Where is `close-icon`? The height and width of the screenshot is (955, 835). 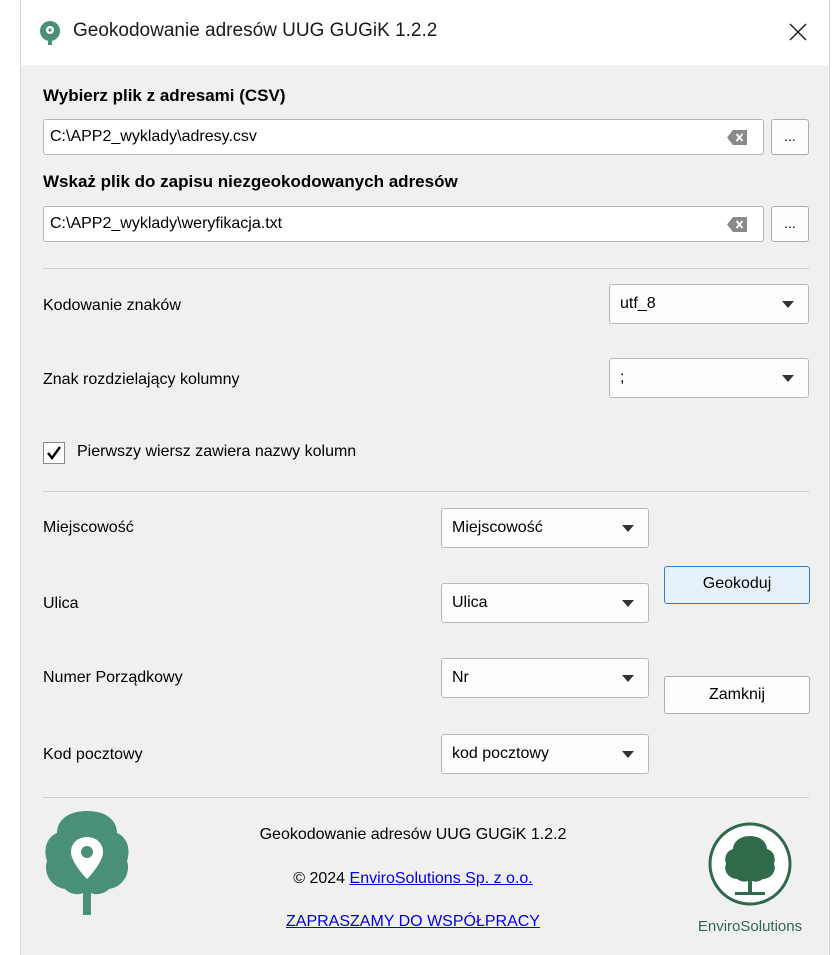 close-icon is located at coordinates (798, 32).